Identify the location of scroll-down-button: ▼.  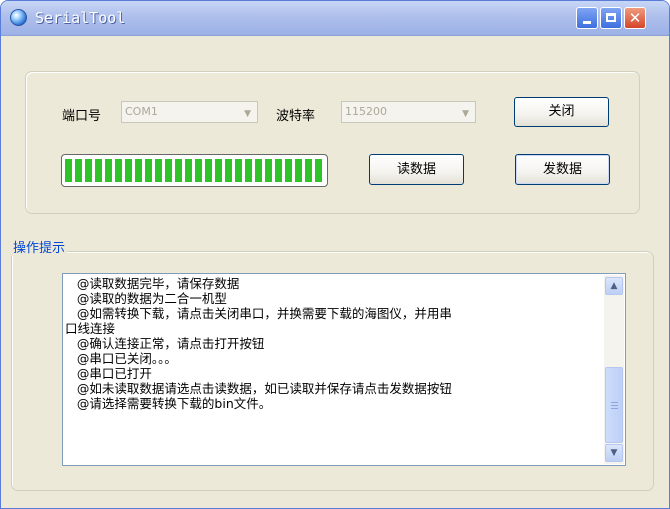
(614, 453).